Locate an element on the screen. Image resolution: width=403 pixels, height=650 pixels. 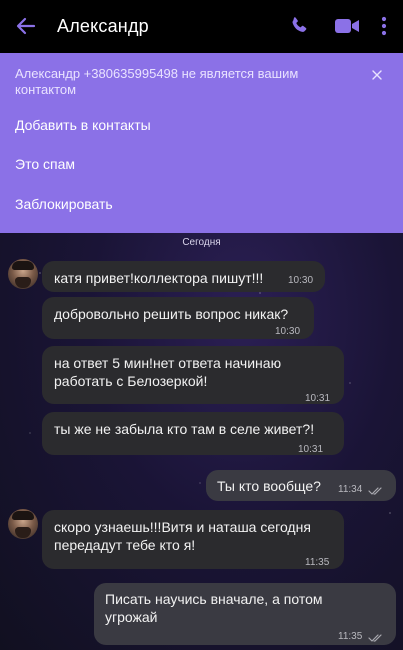
message-text: добровольно решить вопрос никак? is located at coordinates (171, 314).